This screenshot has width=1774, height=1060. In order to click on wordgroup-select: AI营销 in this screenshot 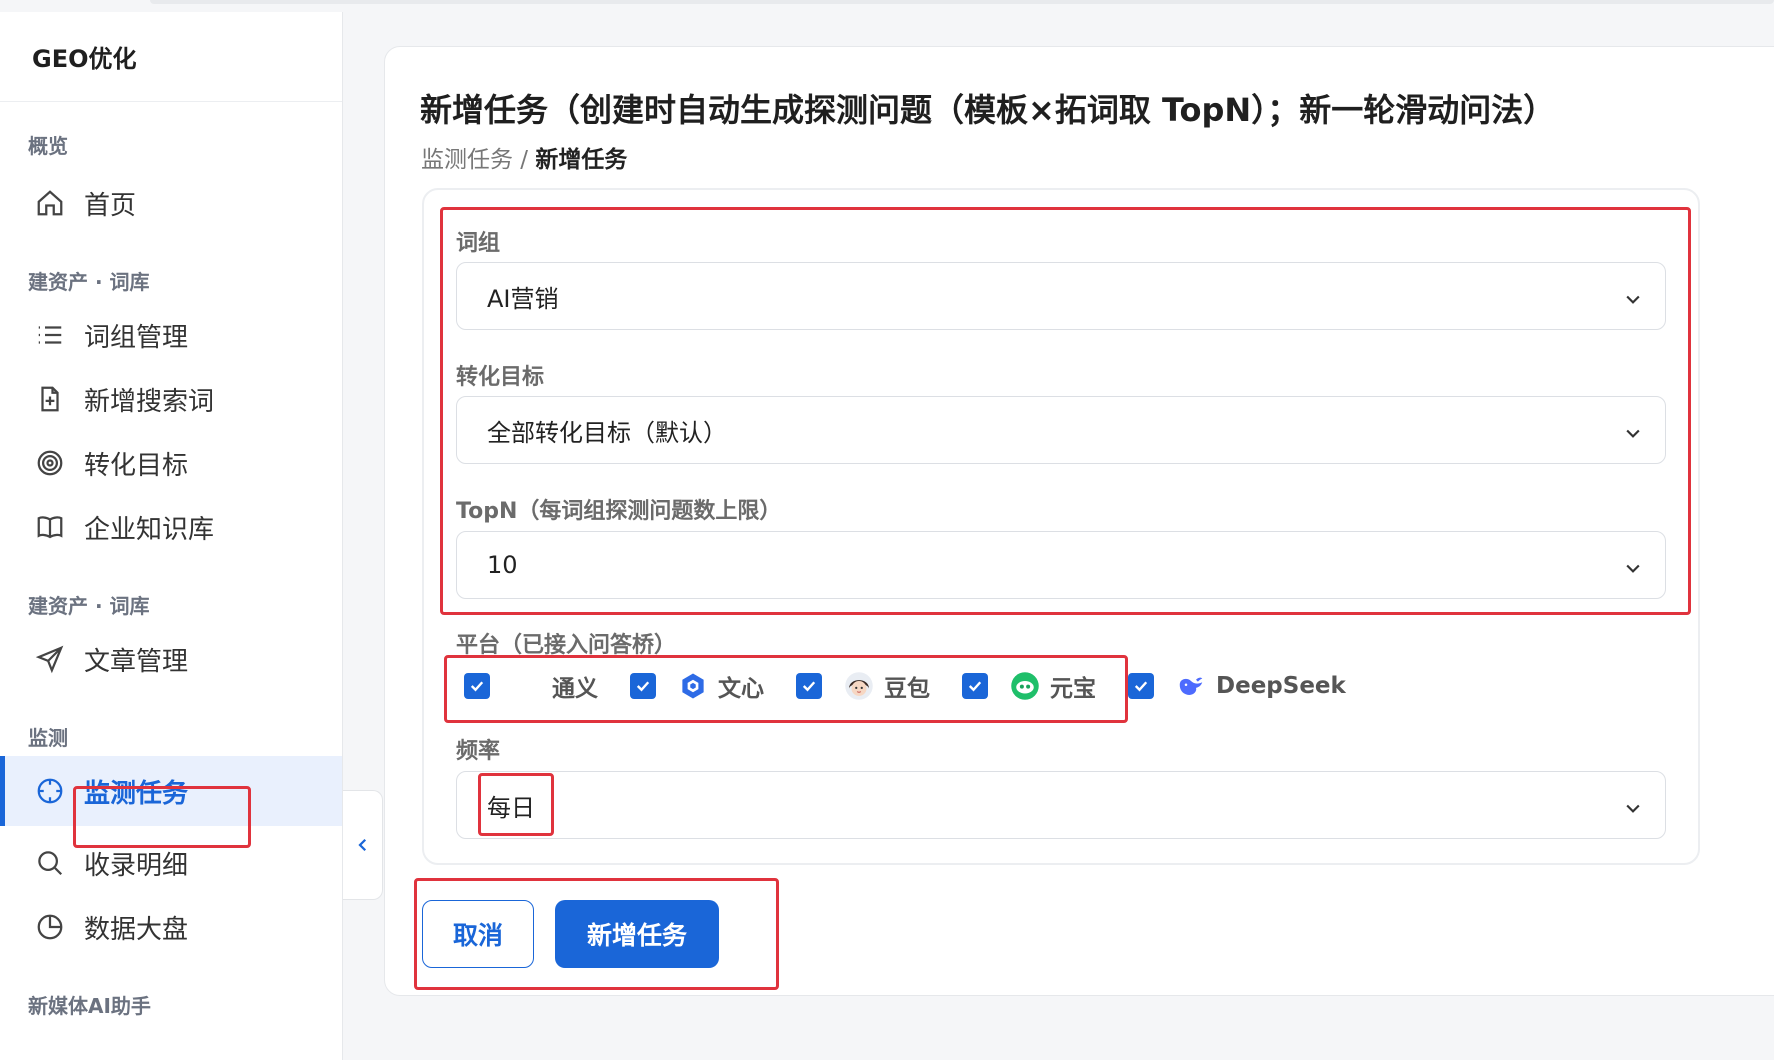, I will do `click(1061, 296)`.